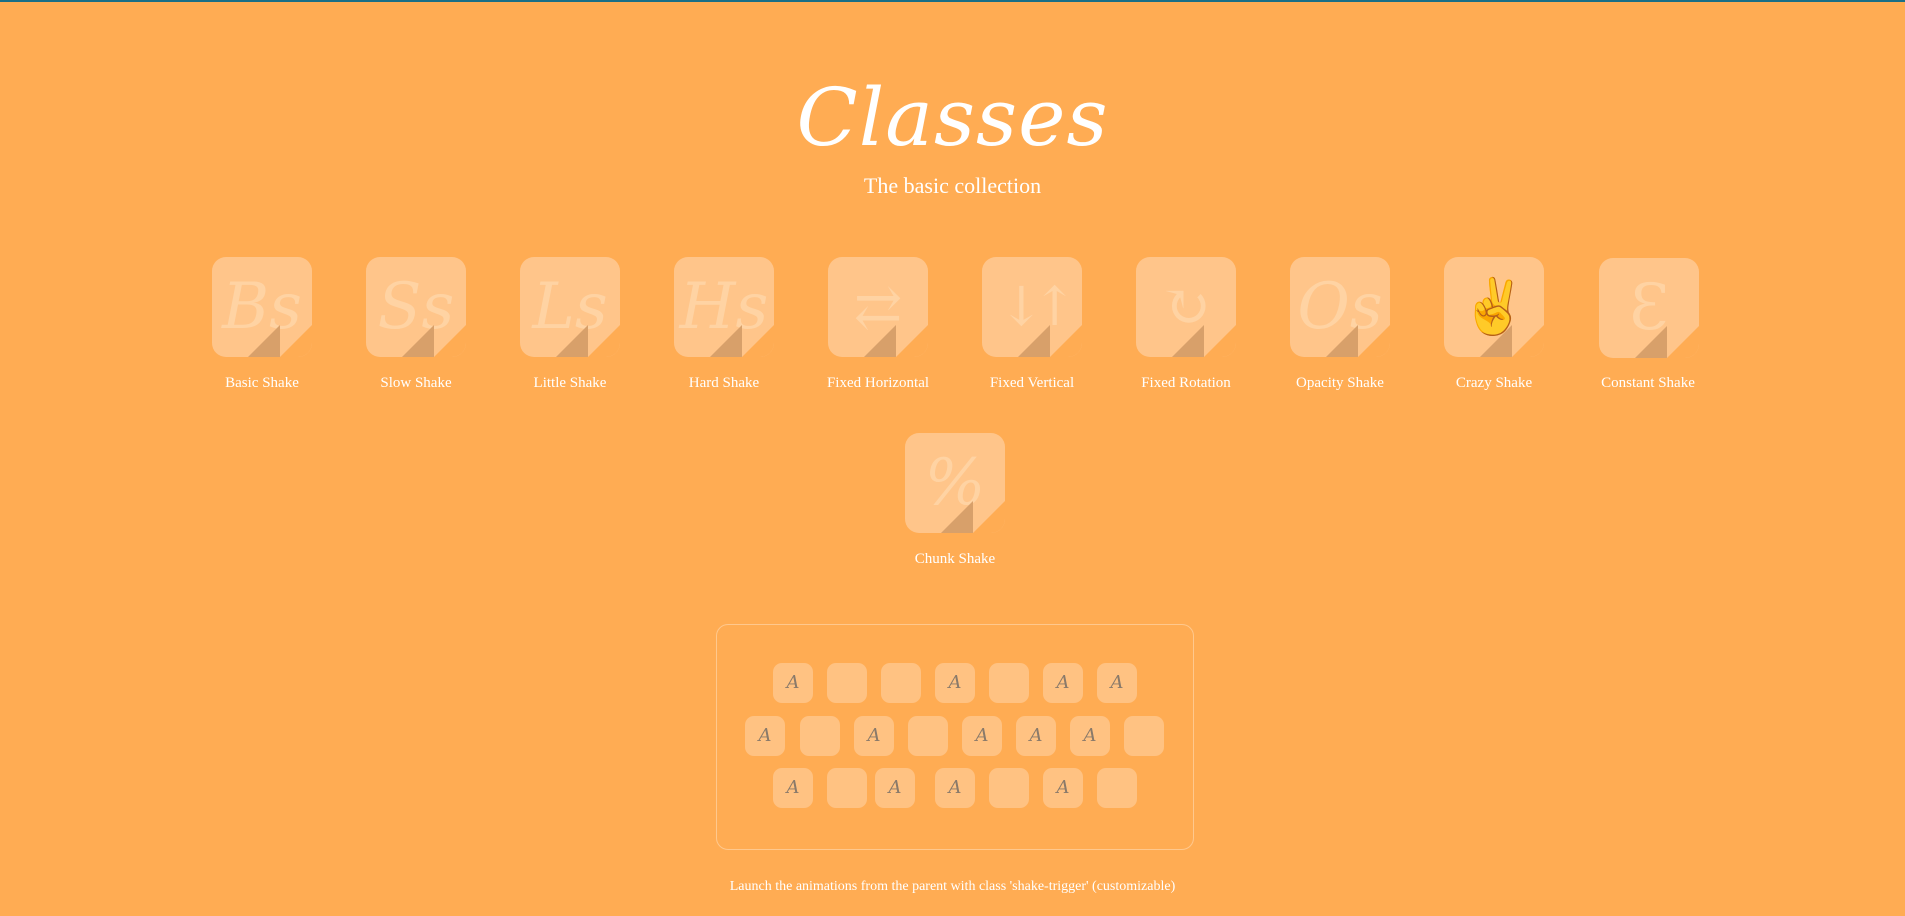 This screenshot has height=916, width=1905. I want to click on tile-little-shake: Ls, so click(570, 307).